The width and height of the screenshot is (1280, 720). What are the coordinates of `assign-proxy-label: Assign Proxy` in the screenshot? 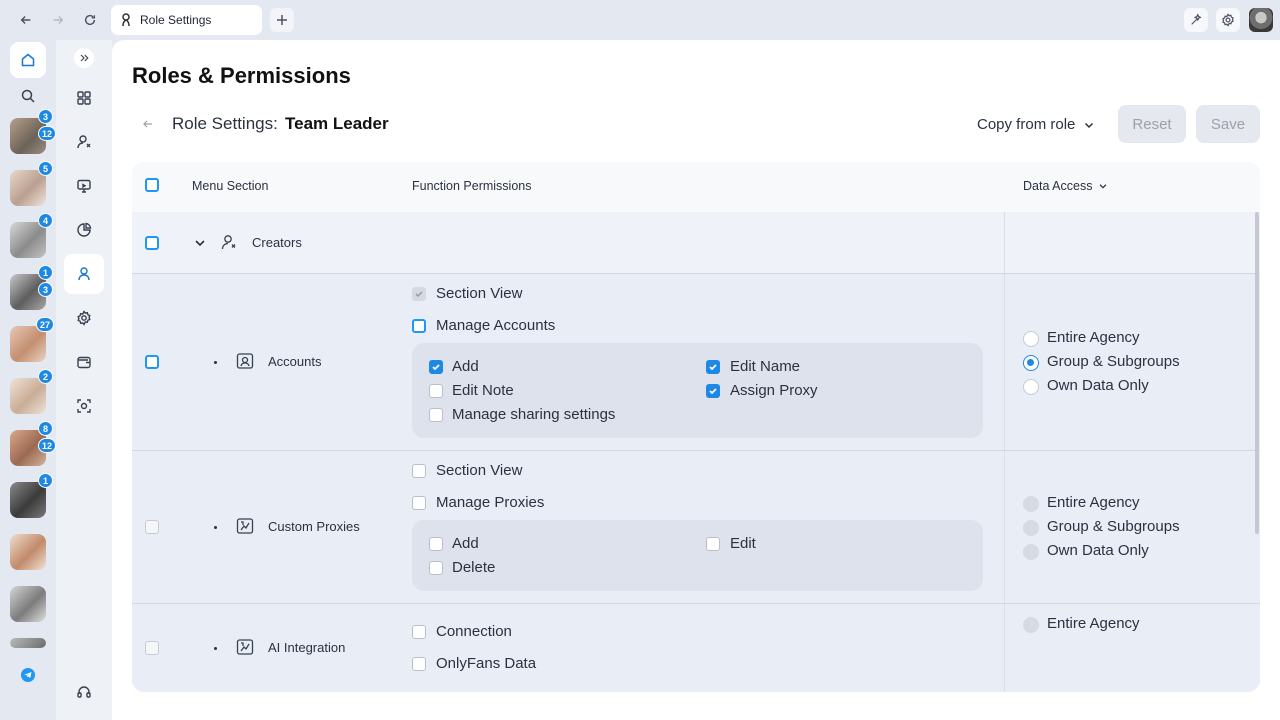 It's located at (774, 390).